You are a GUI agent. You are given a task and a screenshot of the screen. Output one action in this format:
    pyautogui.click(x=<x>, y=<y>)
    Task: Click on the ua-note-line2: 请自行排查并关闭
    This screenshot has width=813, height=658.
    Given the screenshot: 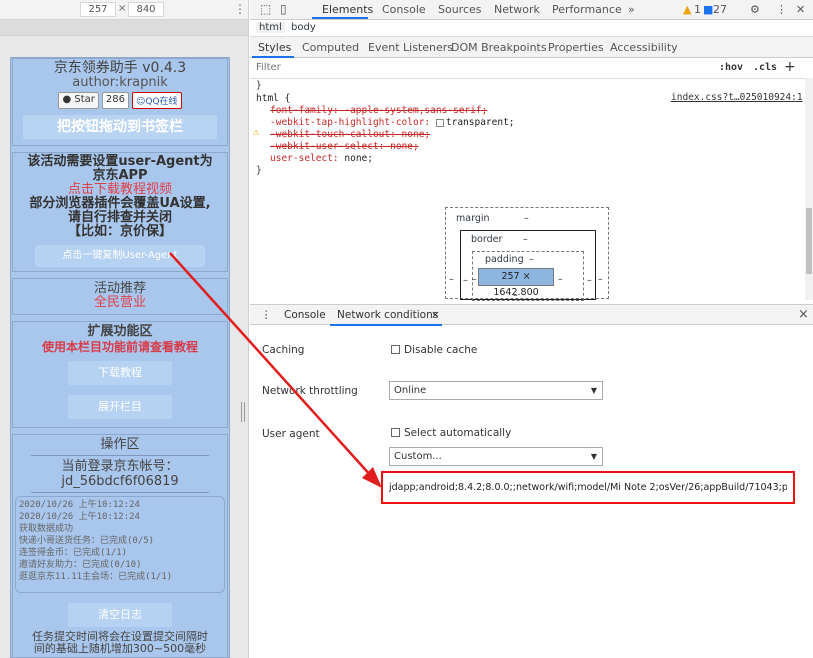 What is the action you would take?
    pyautogui.click(x=119, y=217)
    